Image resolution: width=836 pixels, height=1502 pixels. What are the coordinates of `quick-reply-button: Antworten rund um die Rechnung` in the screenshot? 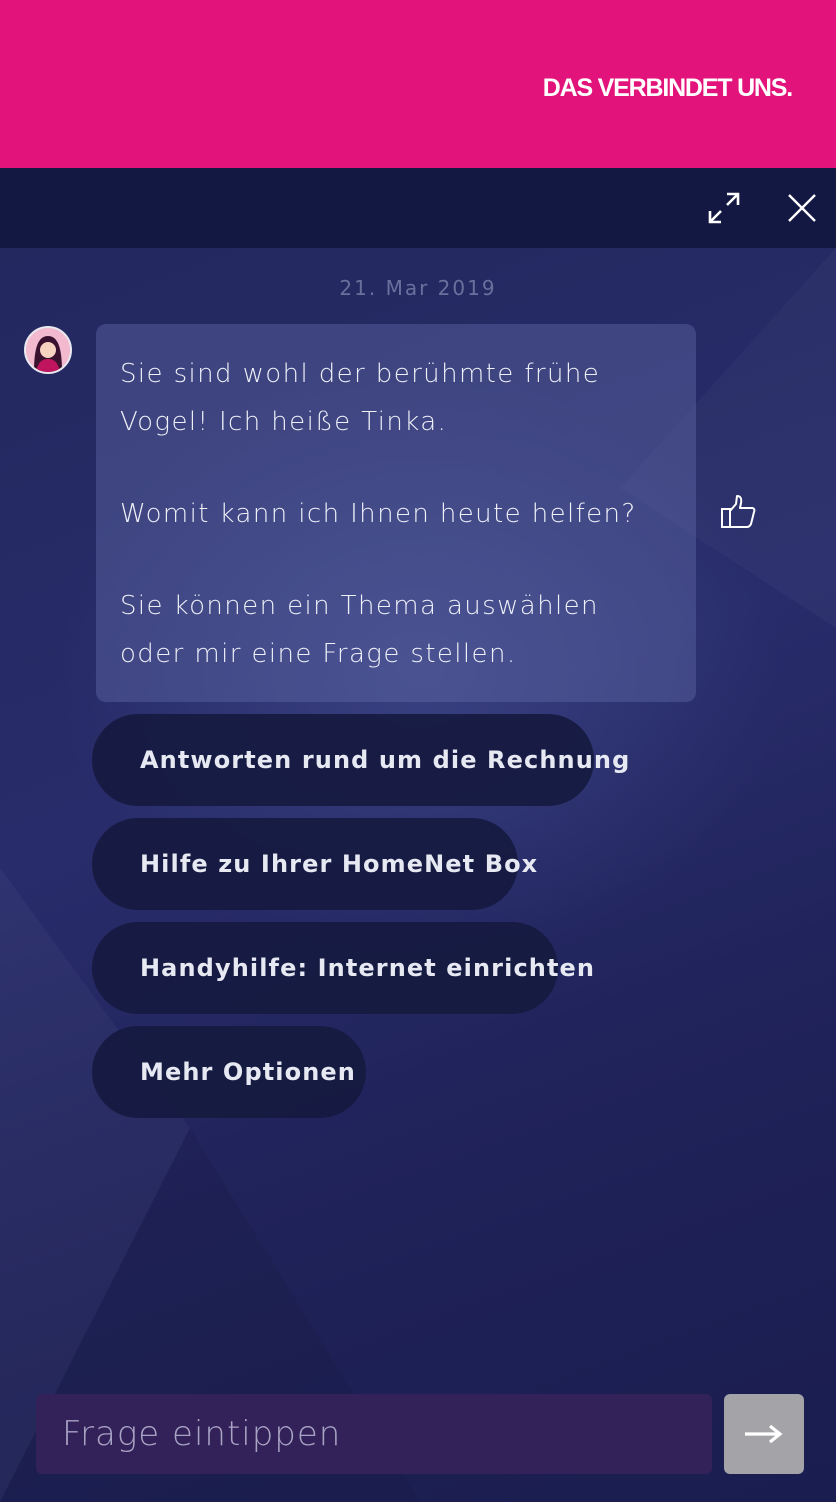 It's located at (360, 760).